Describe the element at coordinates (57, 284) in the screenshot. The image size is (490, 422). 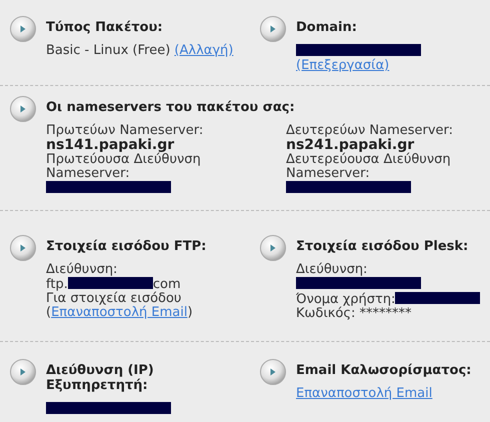
I see `info-text: ftp.` at that location.